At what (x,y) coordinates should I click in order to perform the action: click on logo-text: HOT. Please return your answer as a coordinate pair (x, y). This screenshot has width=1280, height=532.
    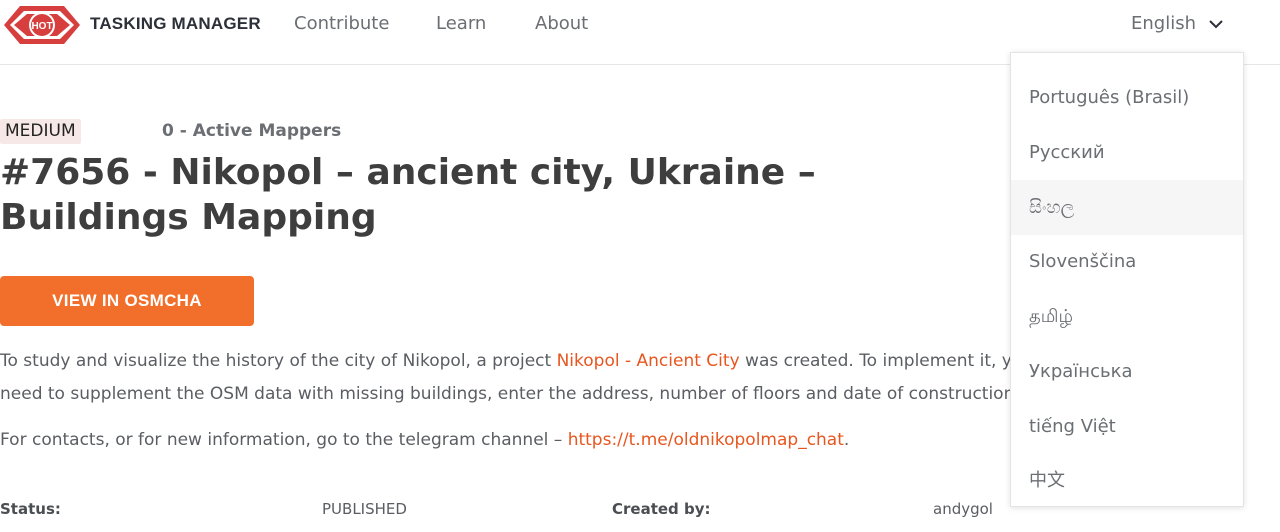
    Looking at the image, I should click on (41, 26).